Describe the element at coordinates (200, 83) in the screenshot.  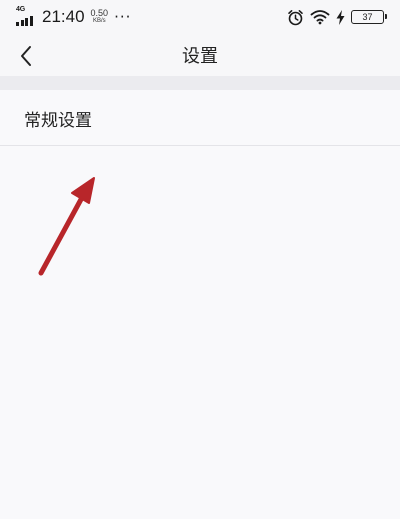
I see `section-divider` at that location.